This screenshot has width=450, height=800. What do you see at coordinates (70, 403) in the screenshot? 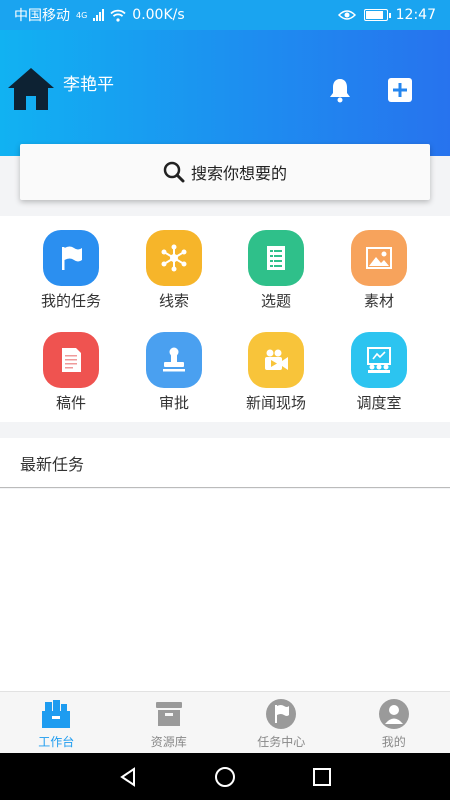
I see `grid-item-label: 稿件` at bounding box center [70, 403].